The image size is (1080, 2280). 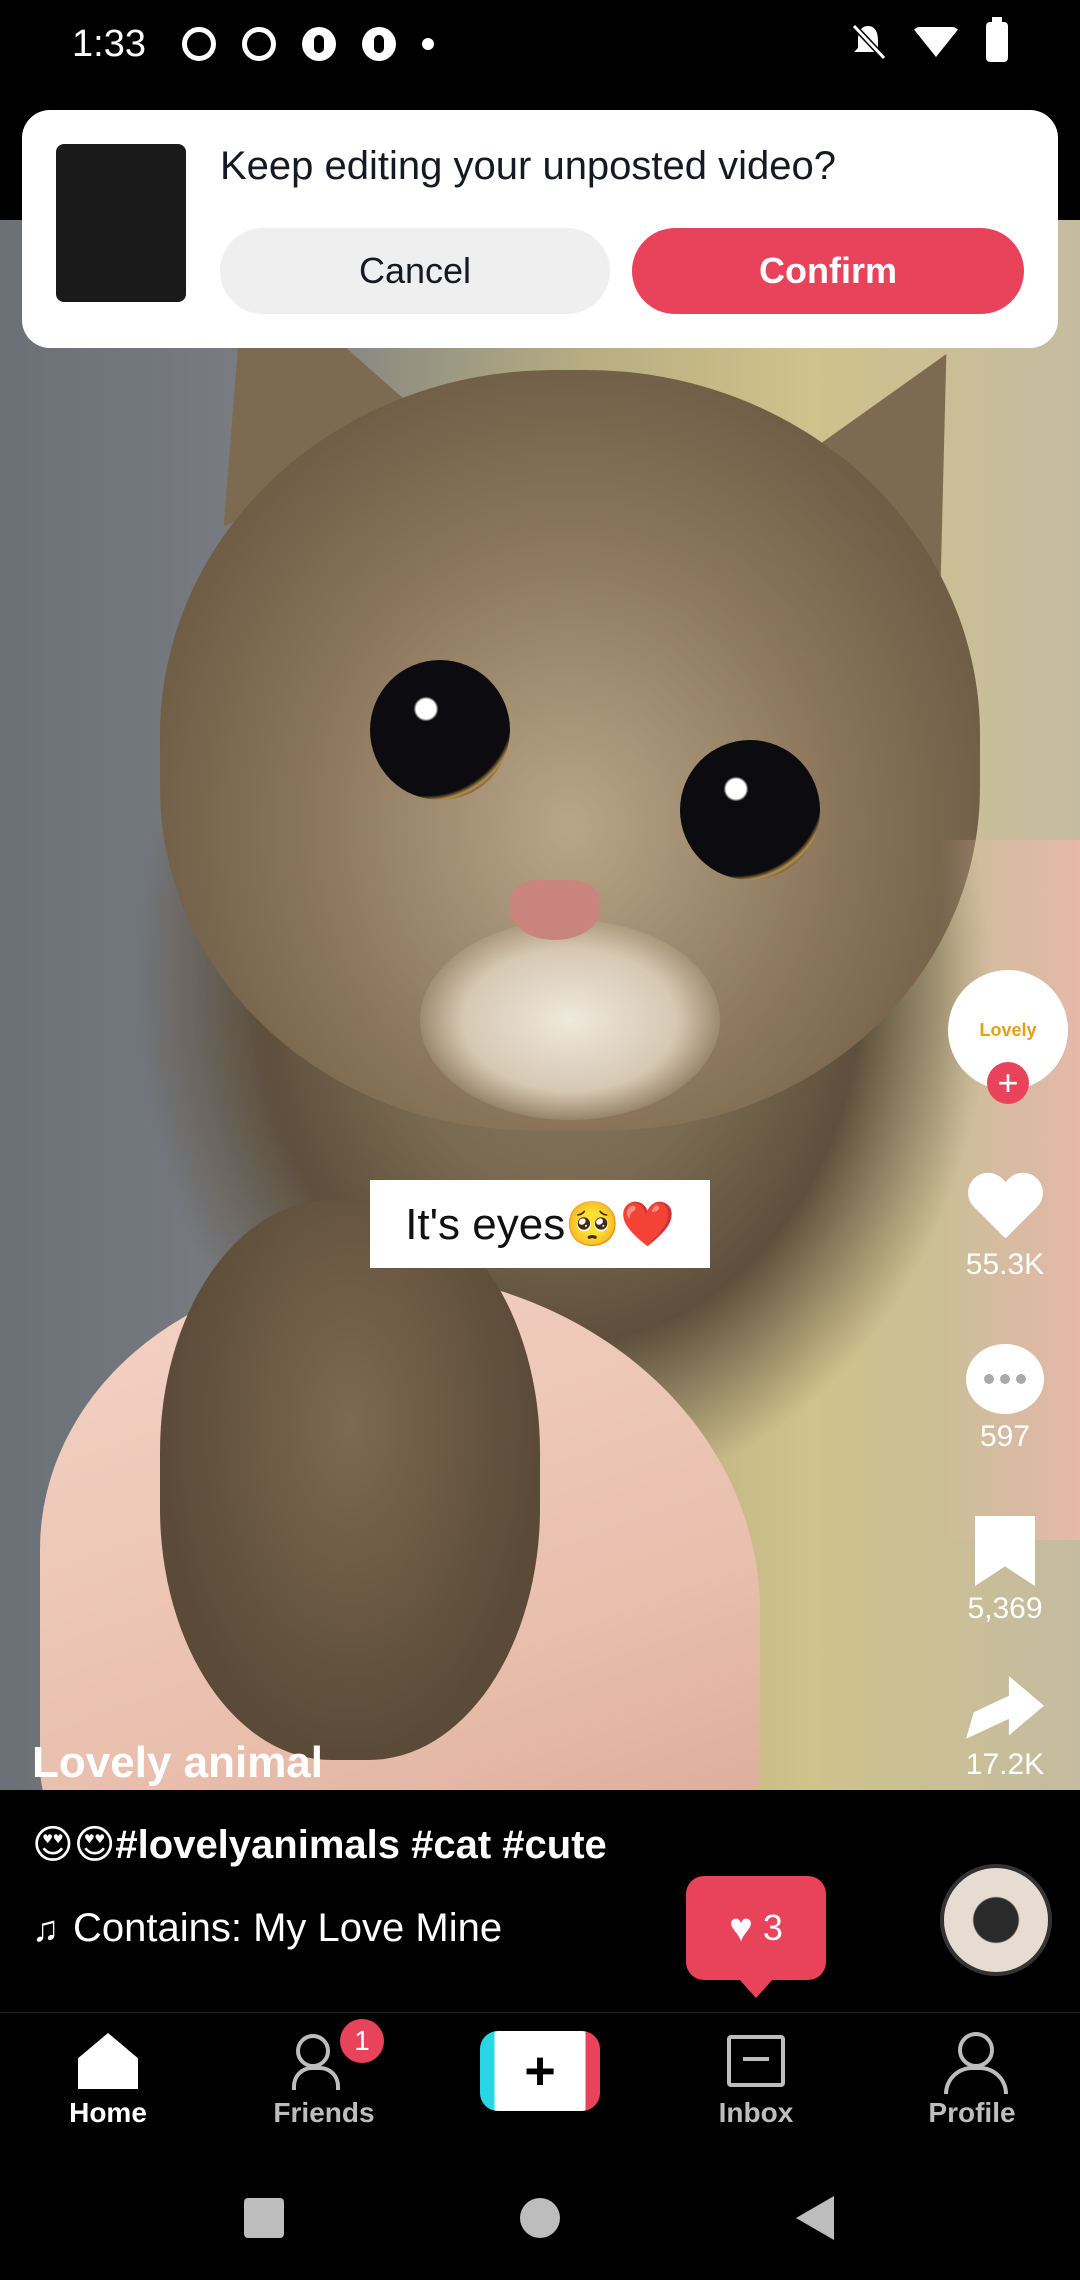 I want to click on follow-button: +, so click(x=1008, y=1083).